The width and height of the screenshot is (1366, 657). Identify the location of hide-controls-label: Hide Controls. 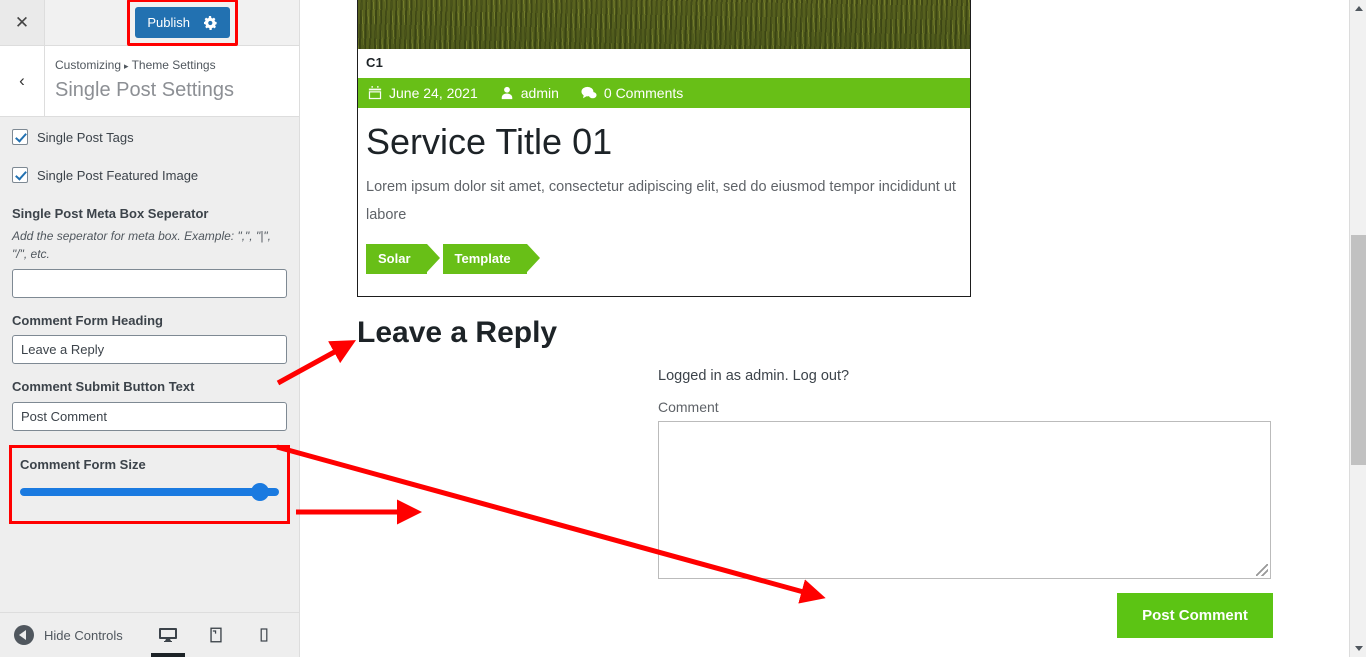
(83, 635).